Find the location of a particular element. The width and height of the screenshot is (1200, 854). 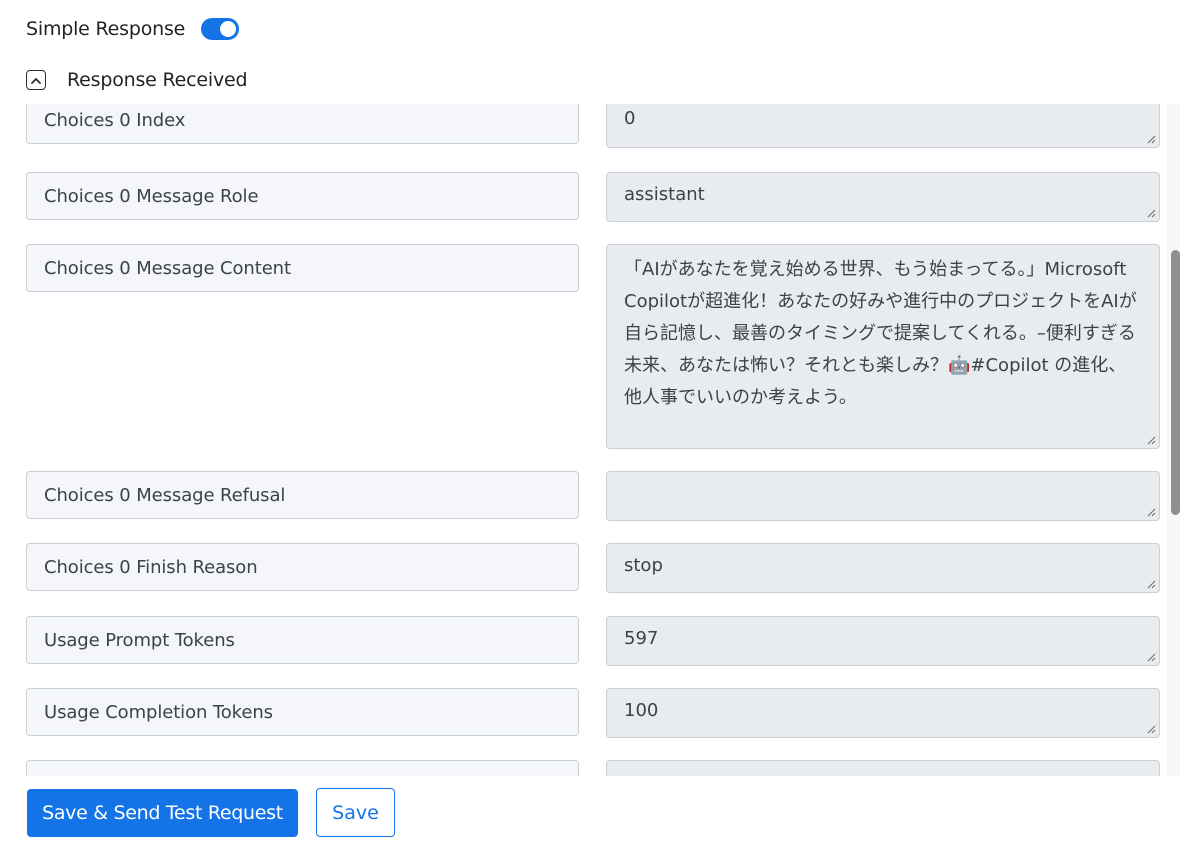

field-value: 597 is located at coordinates (883, 641).